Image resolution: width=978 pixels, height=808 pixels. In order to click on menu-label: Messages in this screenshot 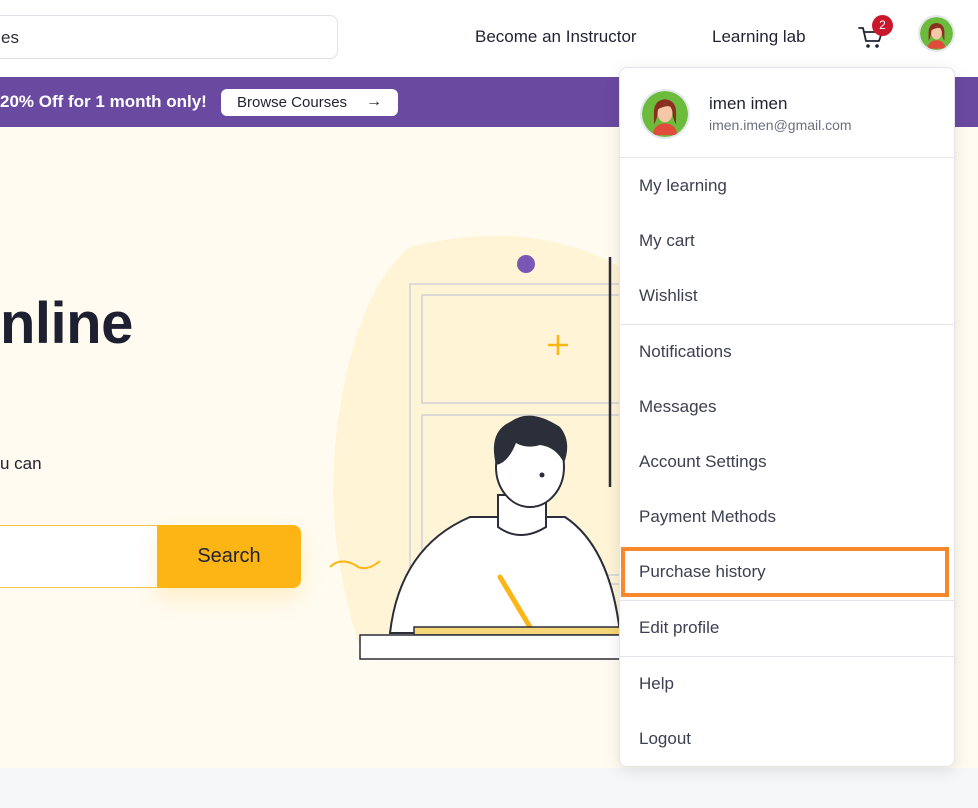, I will do `click(678, 406)`.